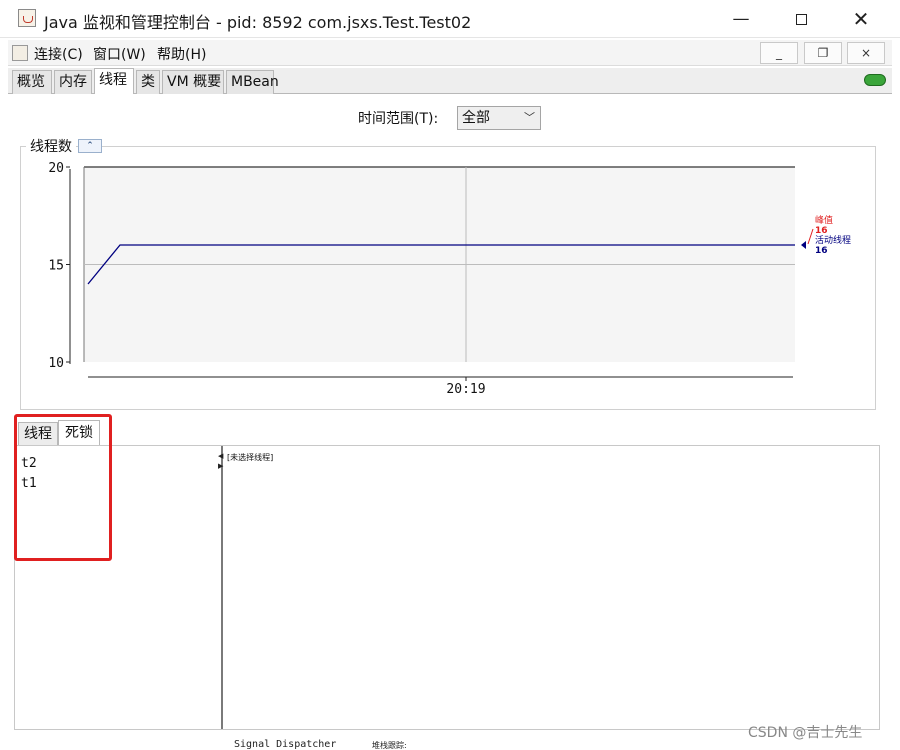  What do you see at coordinates (823, 53) in the screenshot?
I see `internal-restore-button: ❐` at bounding box center [823, 53].